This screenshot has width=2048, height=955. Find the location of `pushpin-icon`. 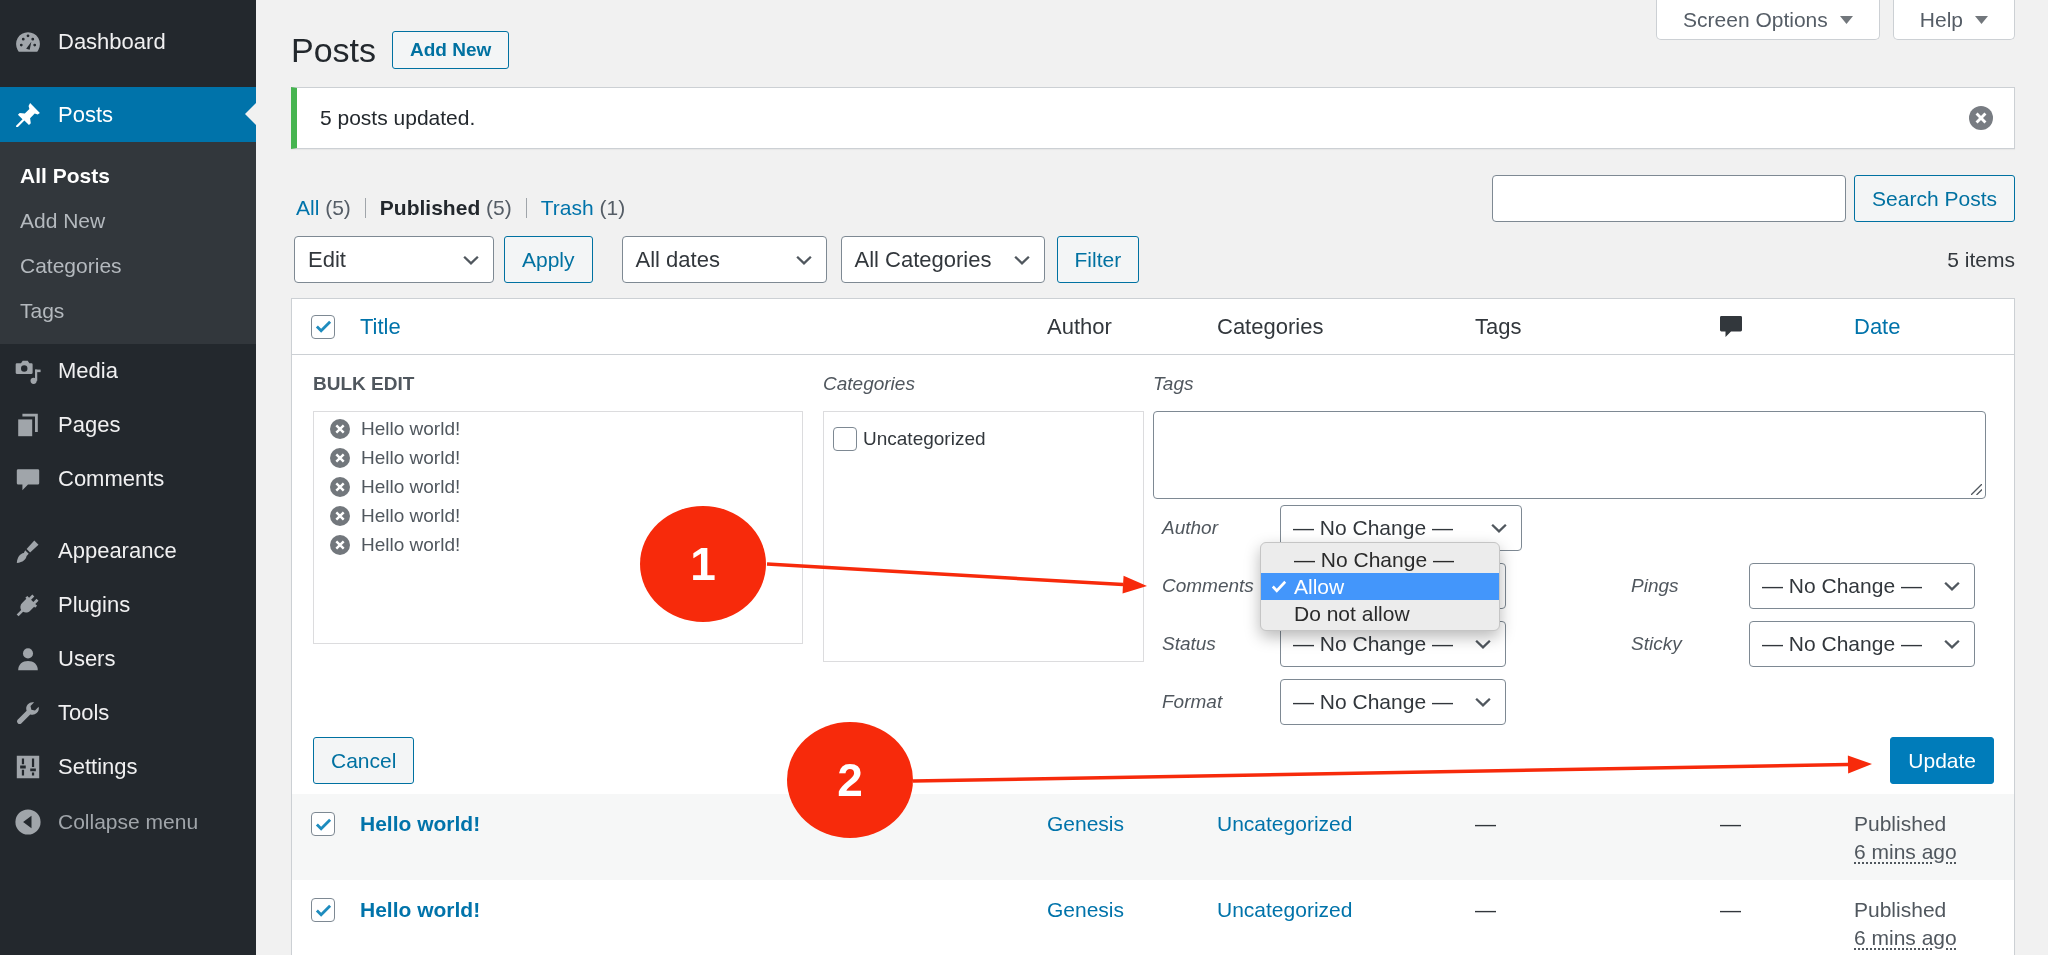

pushpin-icon is located at coordinates (28, 114).